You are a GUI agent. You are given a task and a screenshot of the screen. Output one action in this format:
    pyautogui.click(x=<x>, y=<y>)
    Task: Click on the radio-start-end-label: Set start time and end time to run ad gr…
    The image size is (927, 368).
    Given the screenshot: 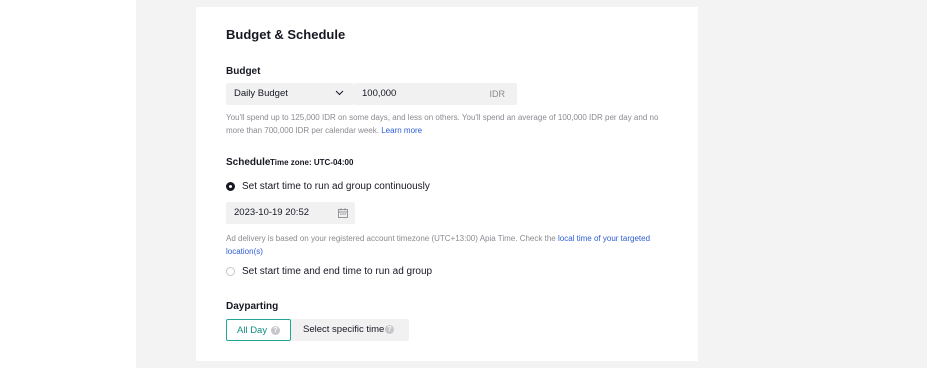 What is the action you would take?
    pyautogui.click(x=337, y=271)
    